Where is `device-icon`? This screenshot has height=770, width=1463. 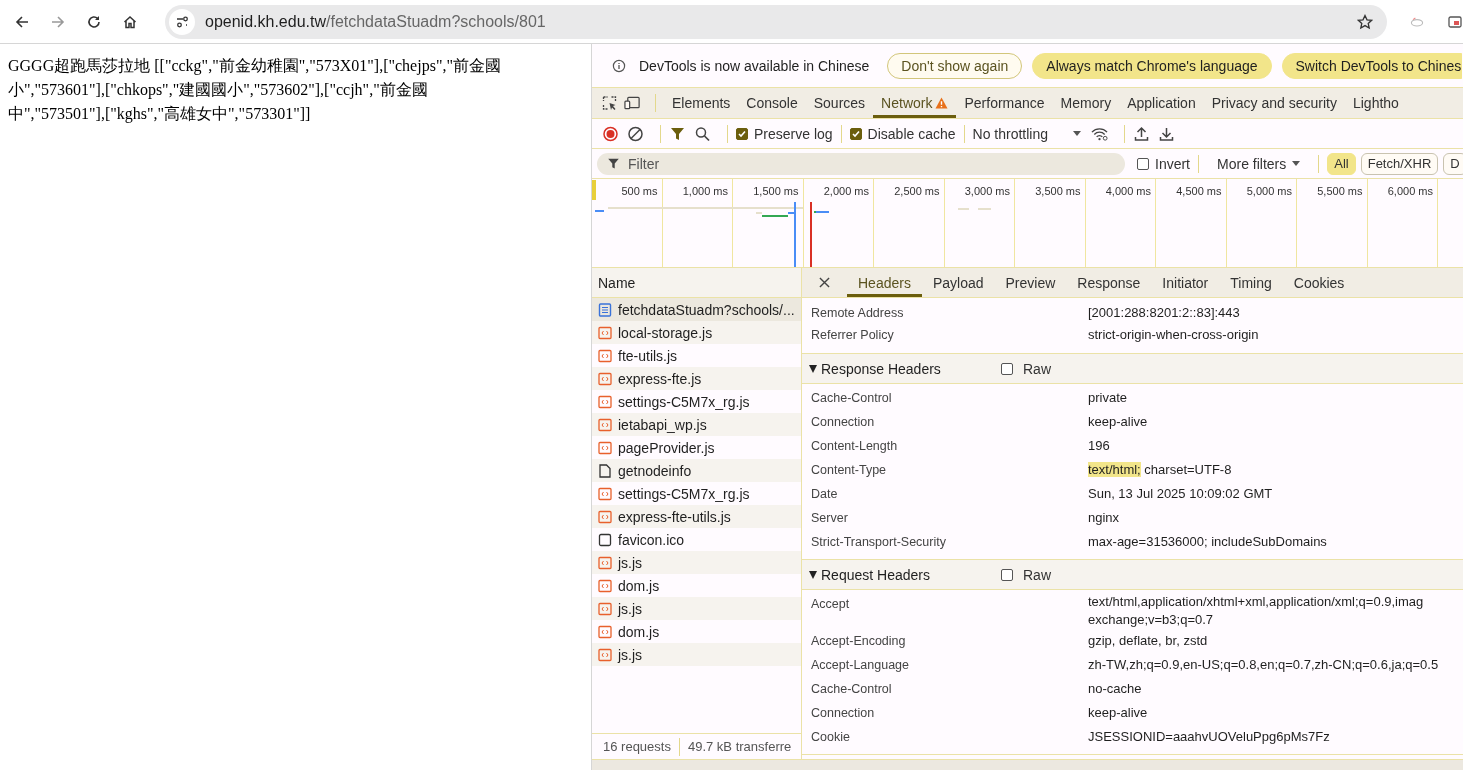
device-icon is located at coordinates (632, 103).